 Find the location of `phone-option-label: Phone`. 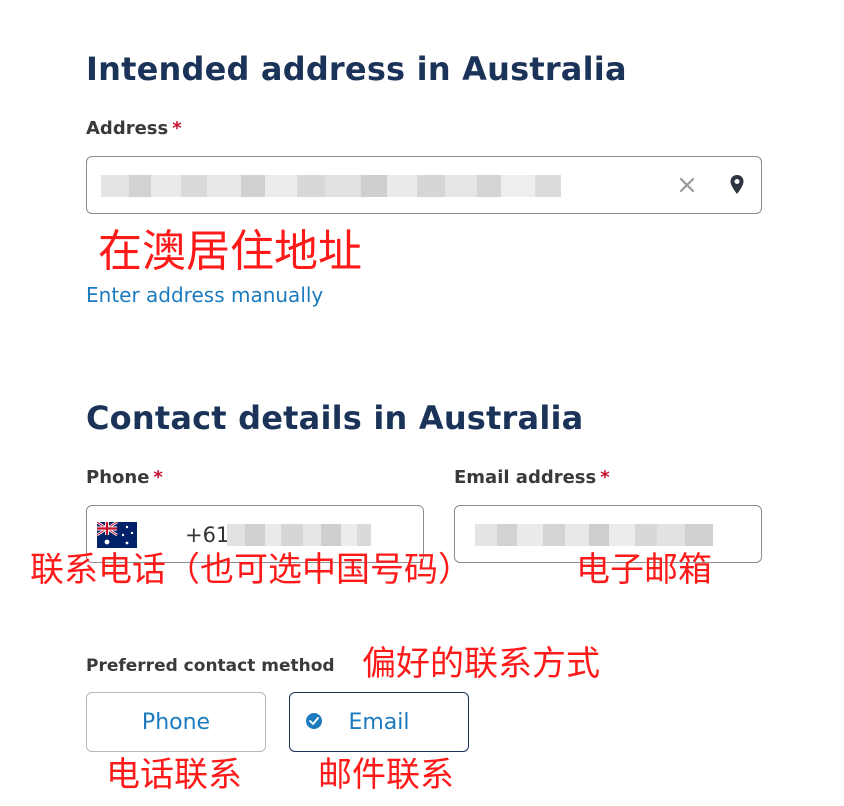

phone-option-label: Phone is located at coordinates (176, 722).